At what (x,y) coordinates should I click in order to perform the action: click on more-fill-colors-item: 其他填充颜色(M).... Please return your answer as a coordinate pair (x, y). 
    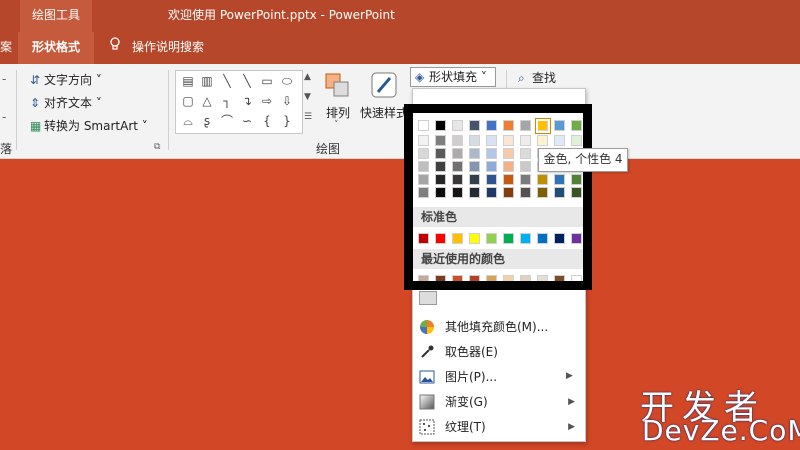
    Looking at the image, I should click on (499, 327).